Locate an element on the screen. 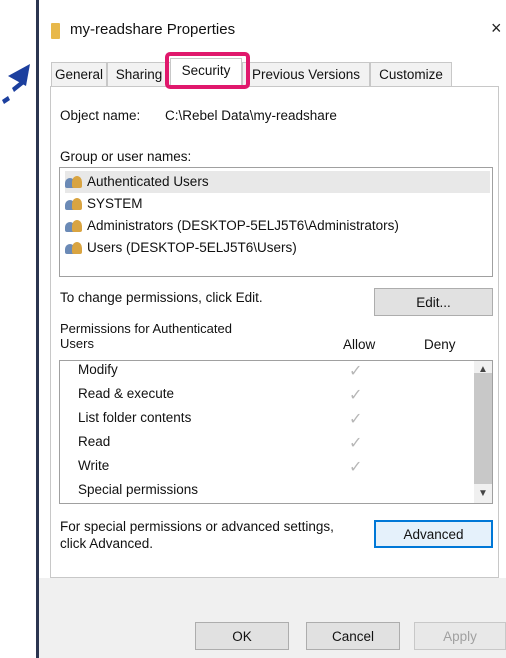 This screenshot has height=658, width=506. scroll-down-icon: ▼ is located at coordinates (483, 493).